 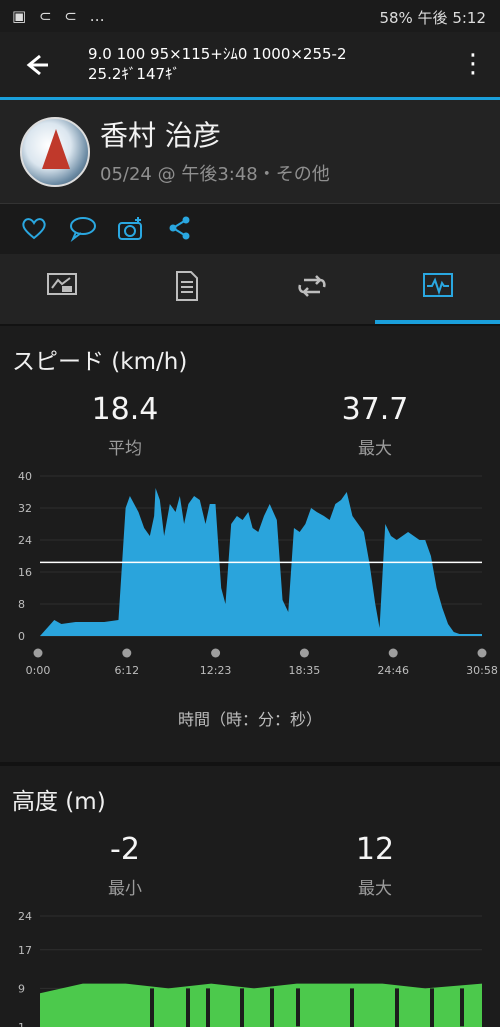 What do you see at coordinates (316, 288) in the screenshot?
I see `tab-laps-icon` at bounding box center [316, 288].